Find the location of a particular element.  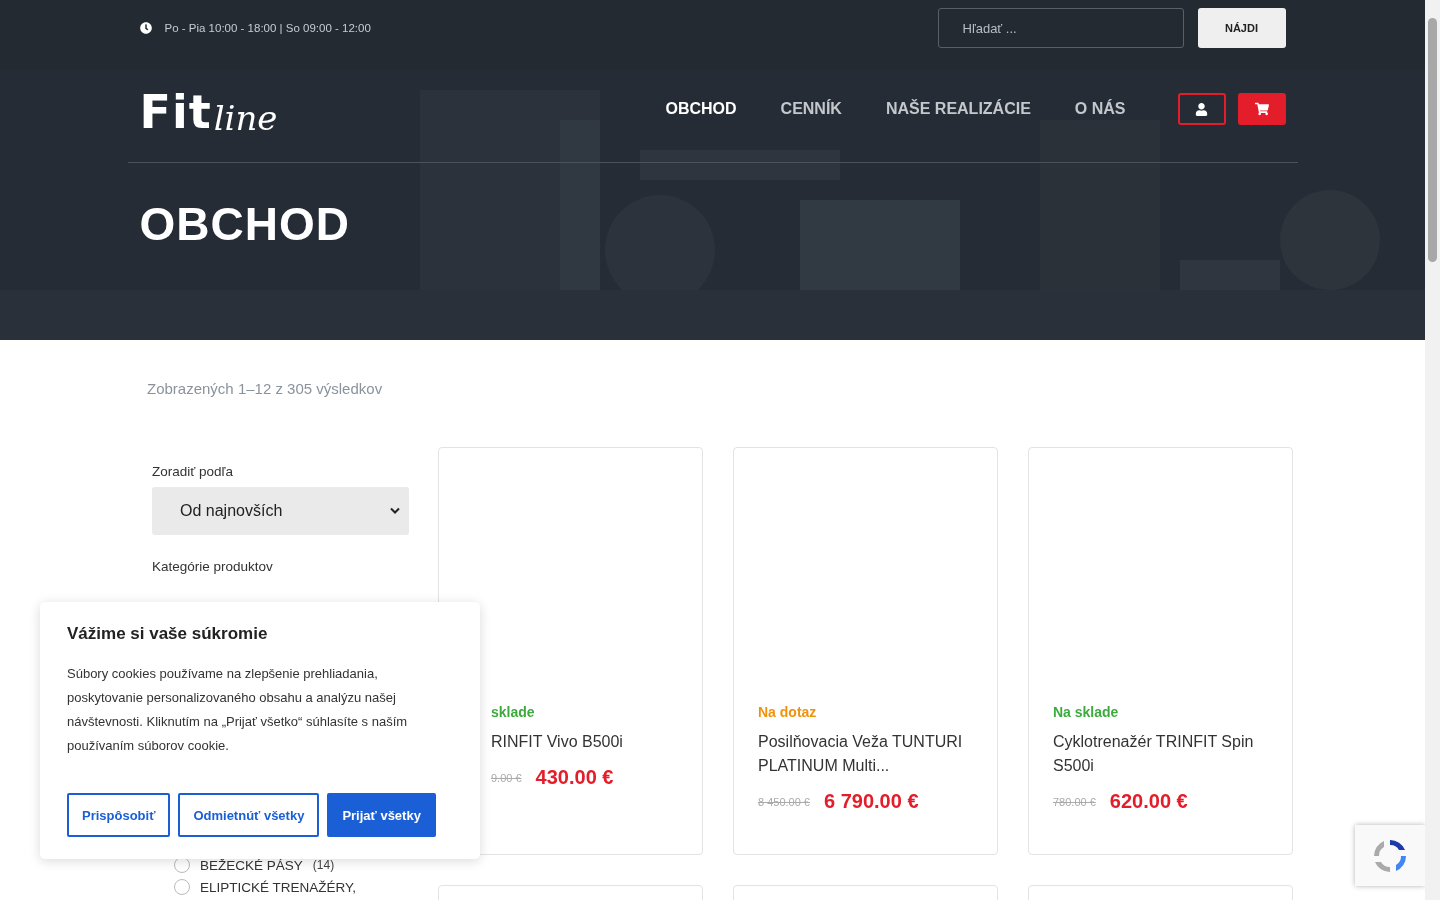

product-price: 6 790.00 € is located at coordinates (871, 801).